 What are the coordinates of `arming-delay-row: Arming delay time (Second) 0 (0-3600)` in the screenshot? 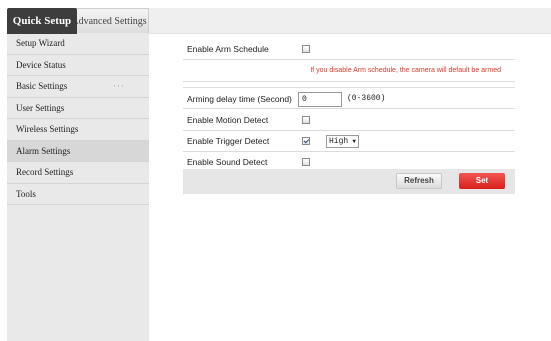 It's located at (349, 98).